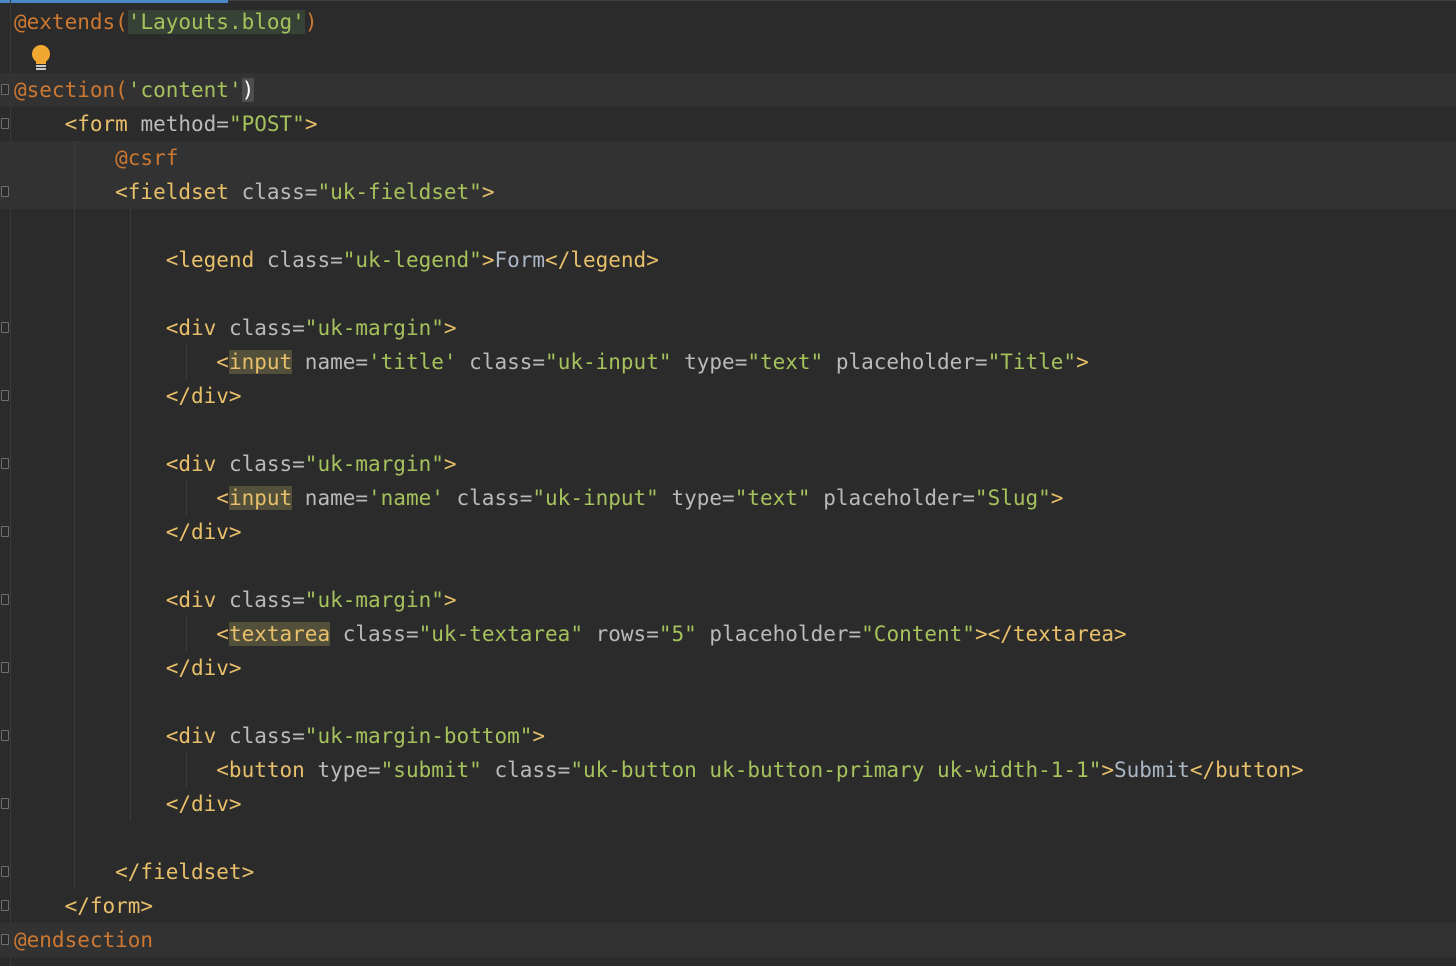  Describe the element at coordinates (134, 872) in the screenshot. I see `code-token: </fieldset>` at that location.